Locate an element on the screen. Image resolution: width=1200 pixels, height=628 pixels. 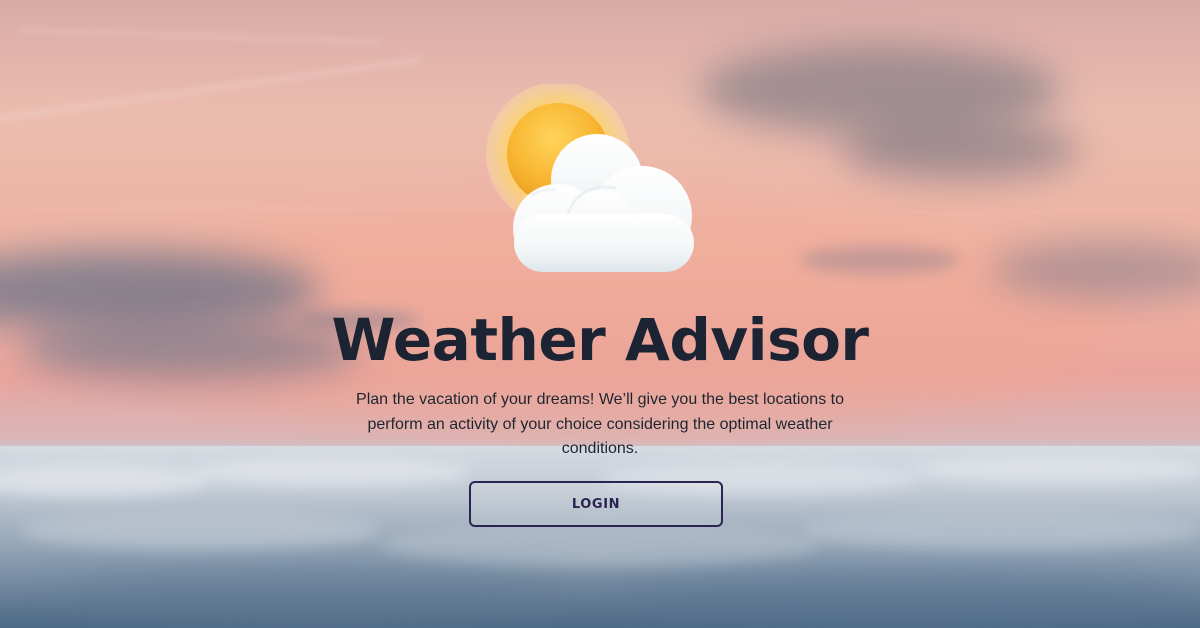
app-title: Weather Advisor is located at coordinates (600, 340).